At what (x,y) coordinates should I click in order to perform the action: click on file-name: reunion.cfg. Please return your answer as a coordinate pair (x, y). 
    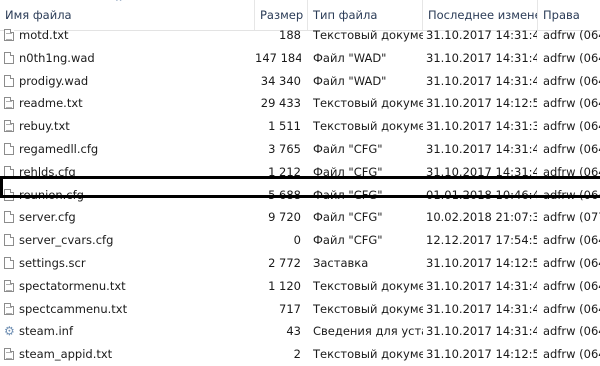
    Looking at the image, I should click on (51, 194).